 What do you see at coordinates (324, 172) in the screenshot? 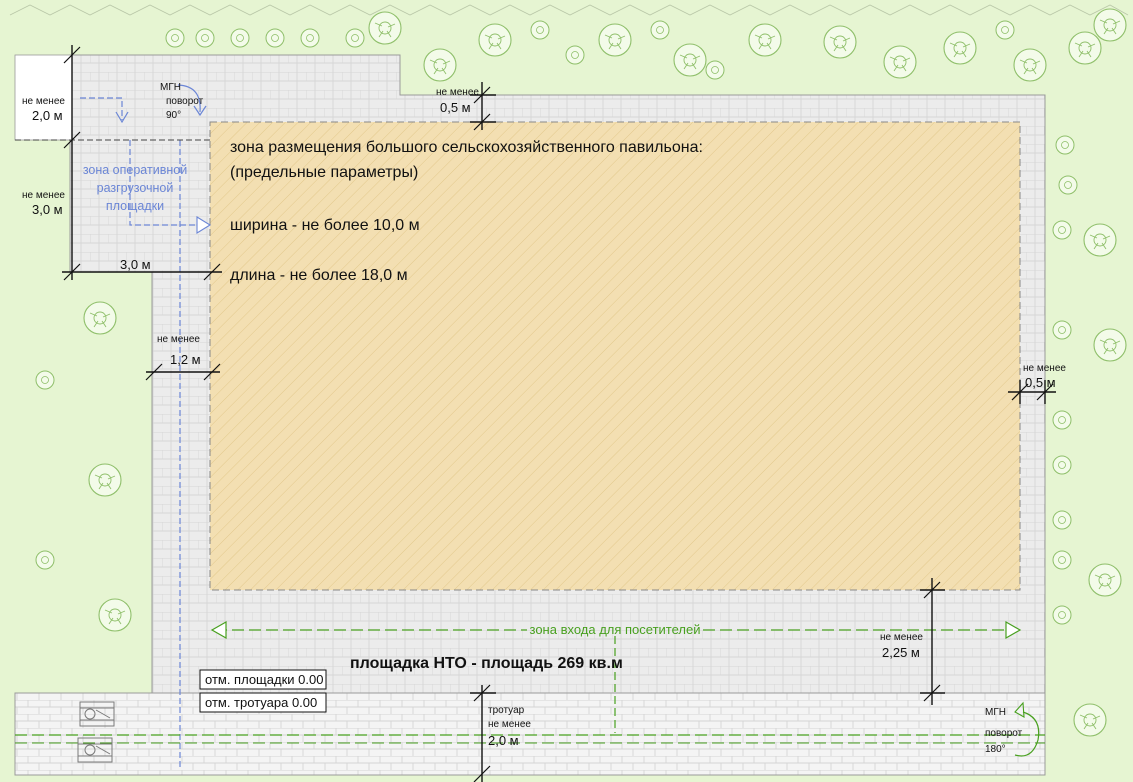
I see `pavilion-subtitle: (предельные параметры)` at bounding box center [324, 172].